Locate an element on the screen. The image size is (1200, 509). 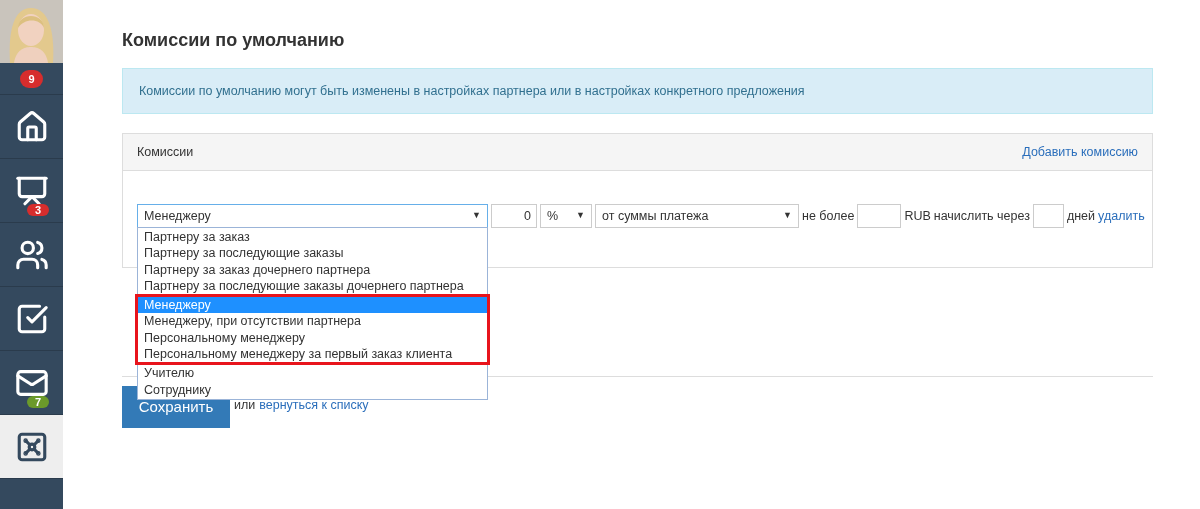
dropdown-option: Партнеру за последующие заказы is located at coordinates (312, 253).